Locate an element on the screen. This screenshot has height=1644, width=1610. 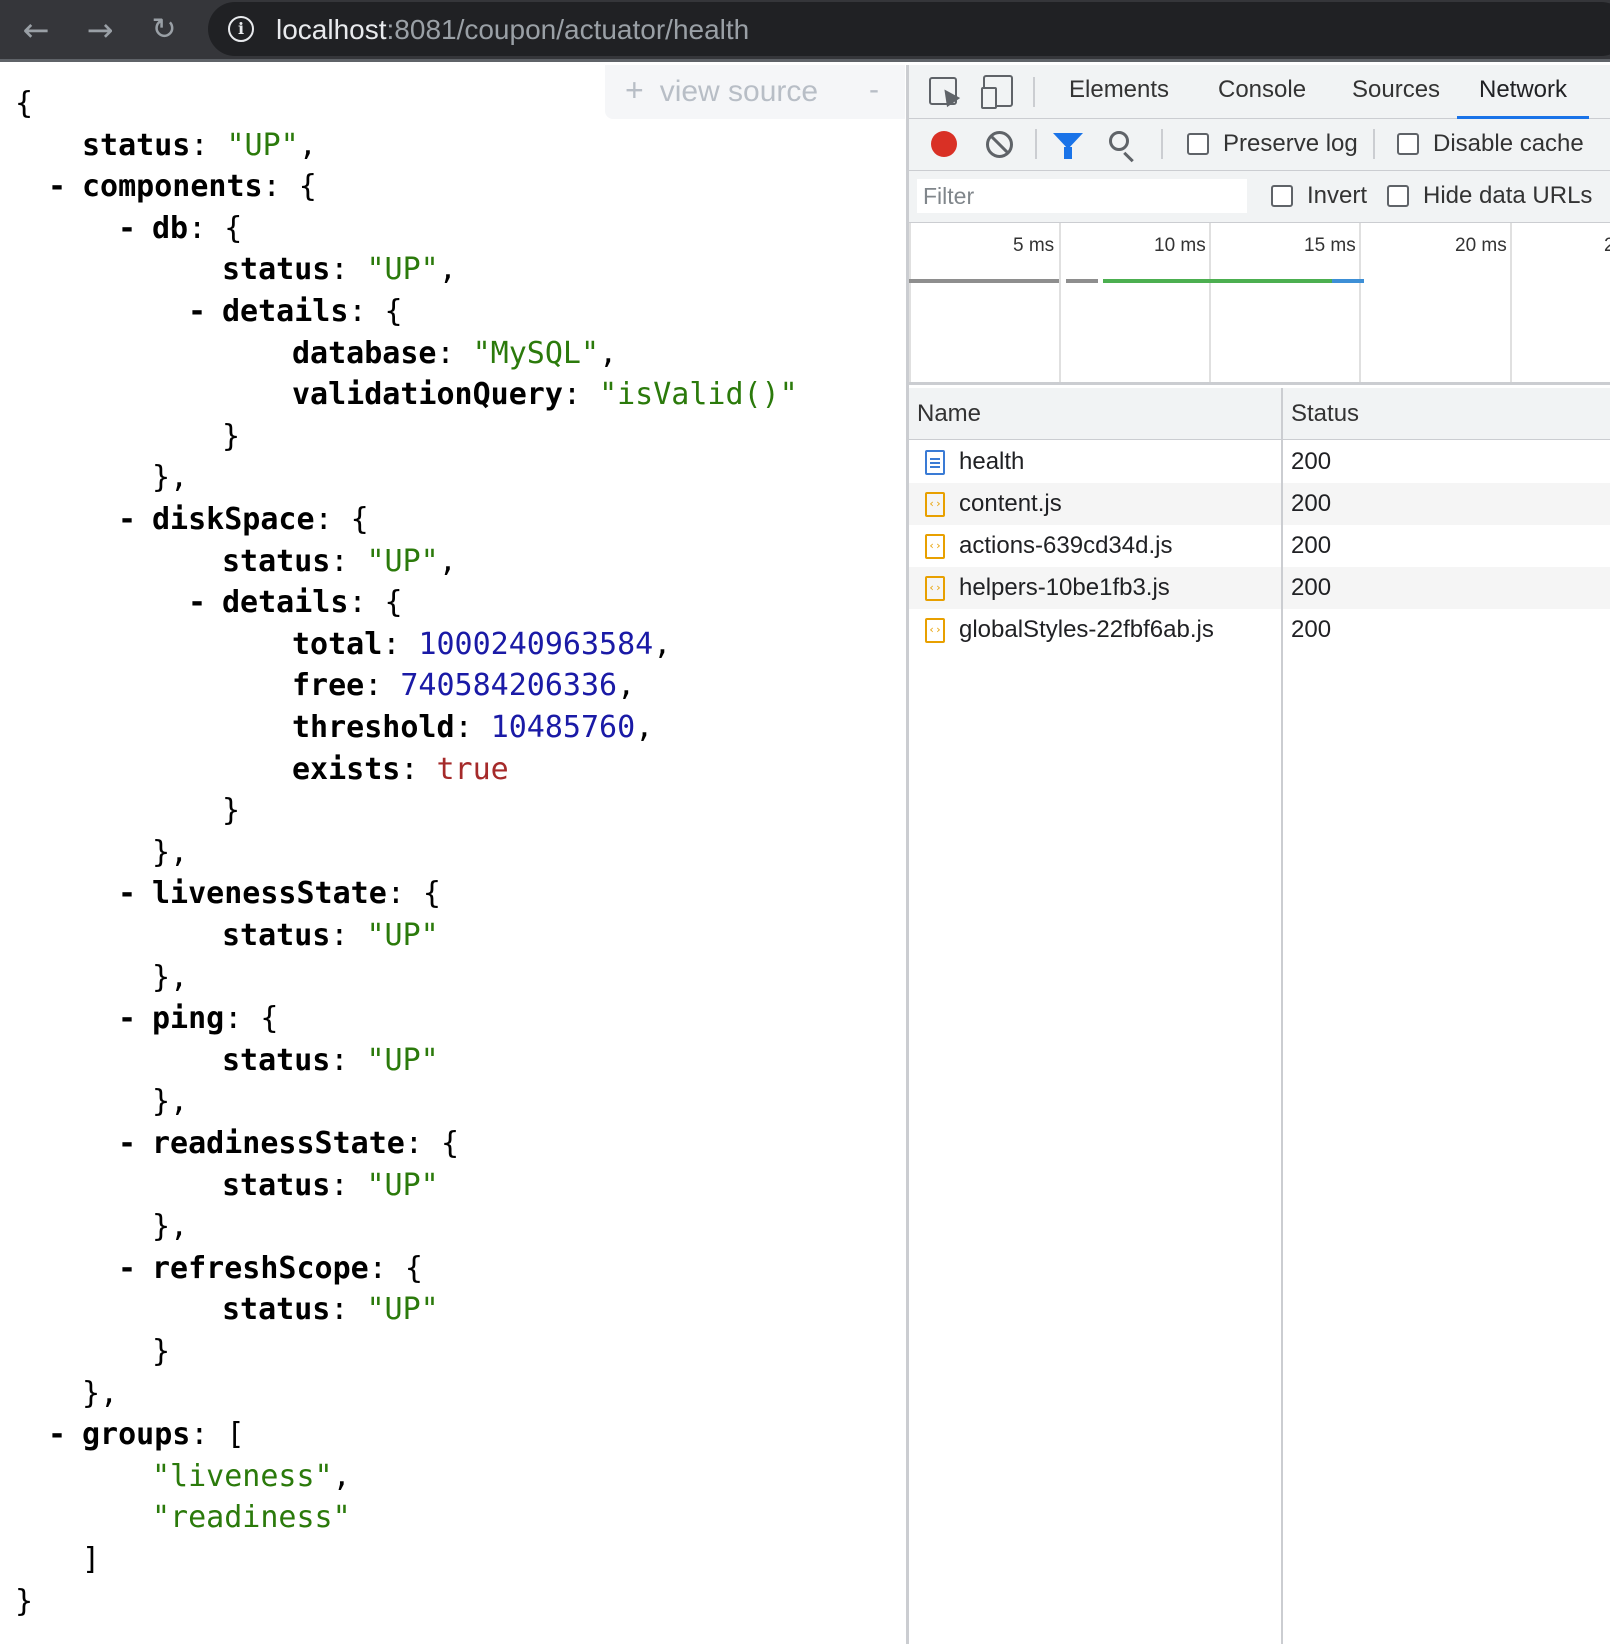
divider is located at coordinates (1374, 144).